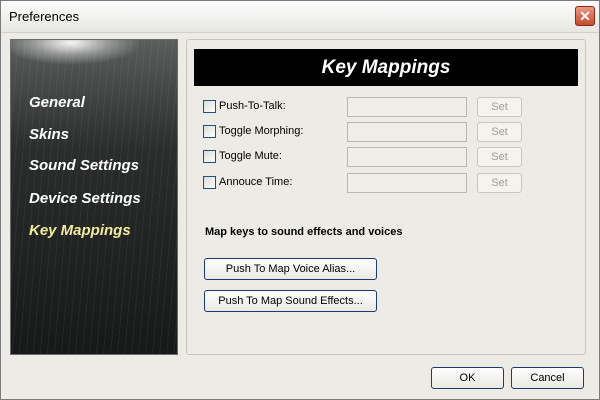  I want to click on key-row-announce-time: Annouce Time: Set, so click(363, 183).